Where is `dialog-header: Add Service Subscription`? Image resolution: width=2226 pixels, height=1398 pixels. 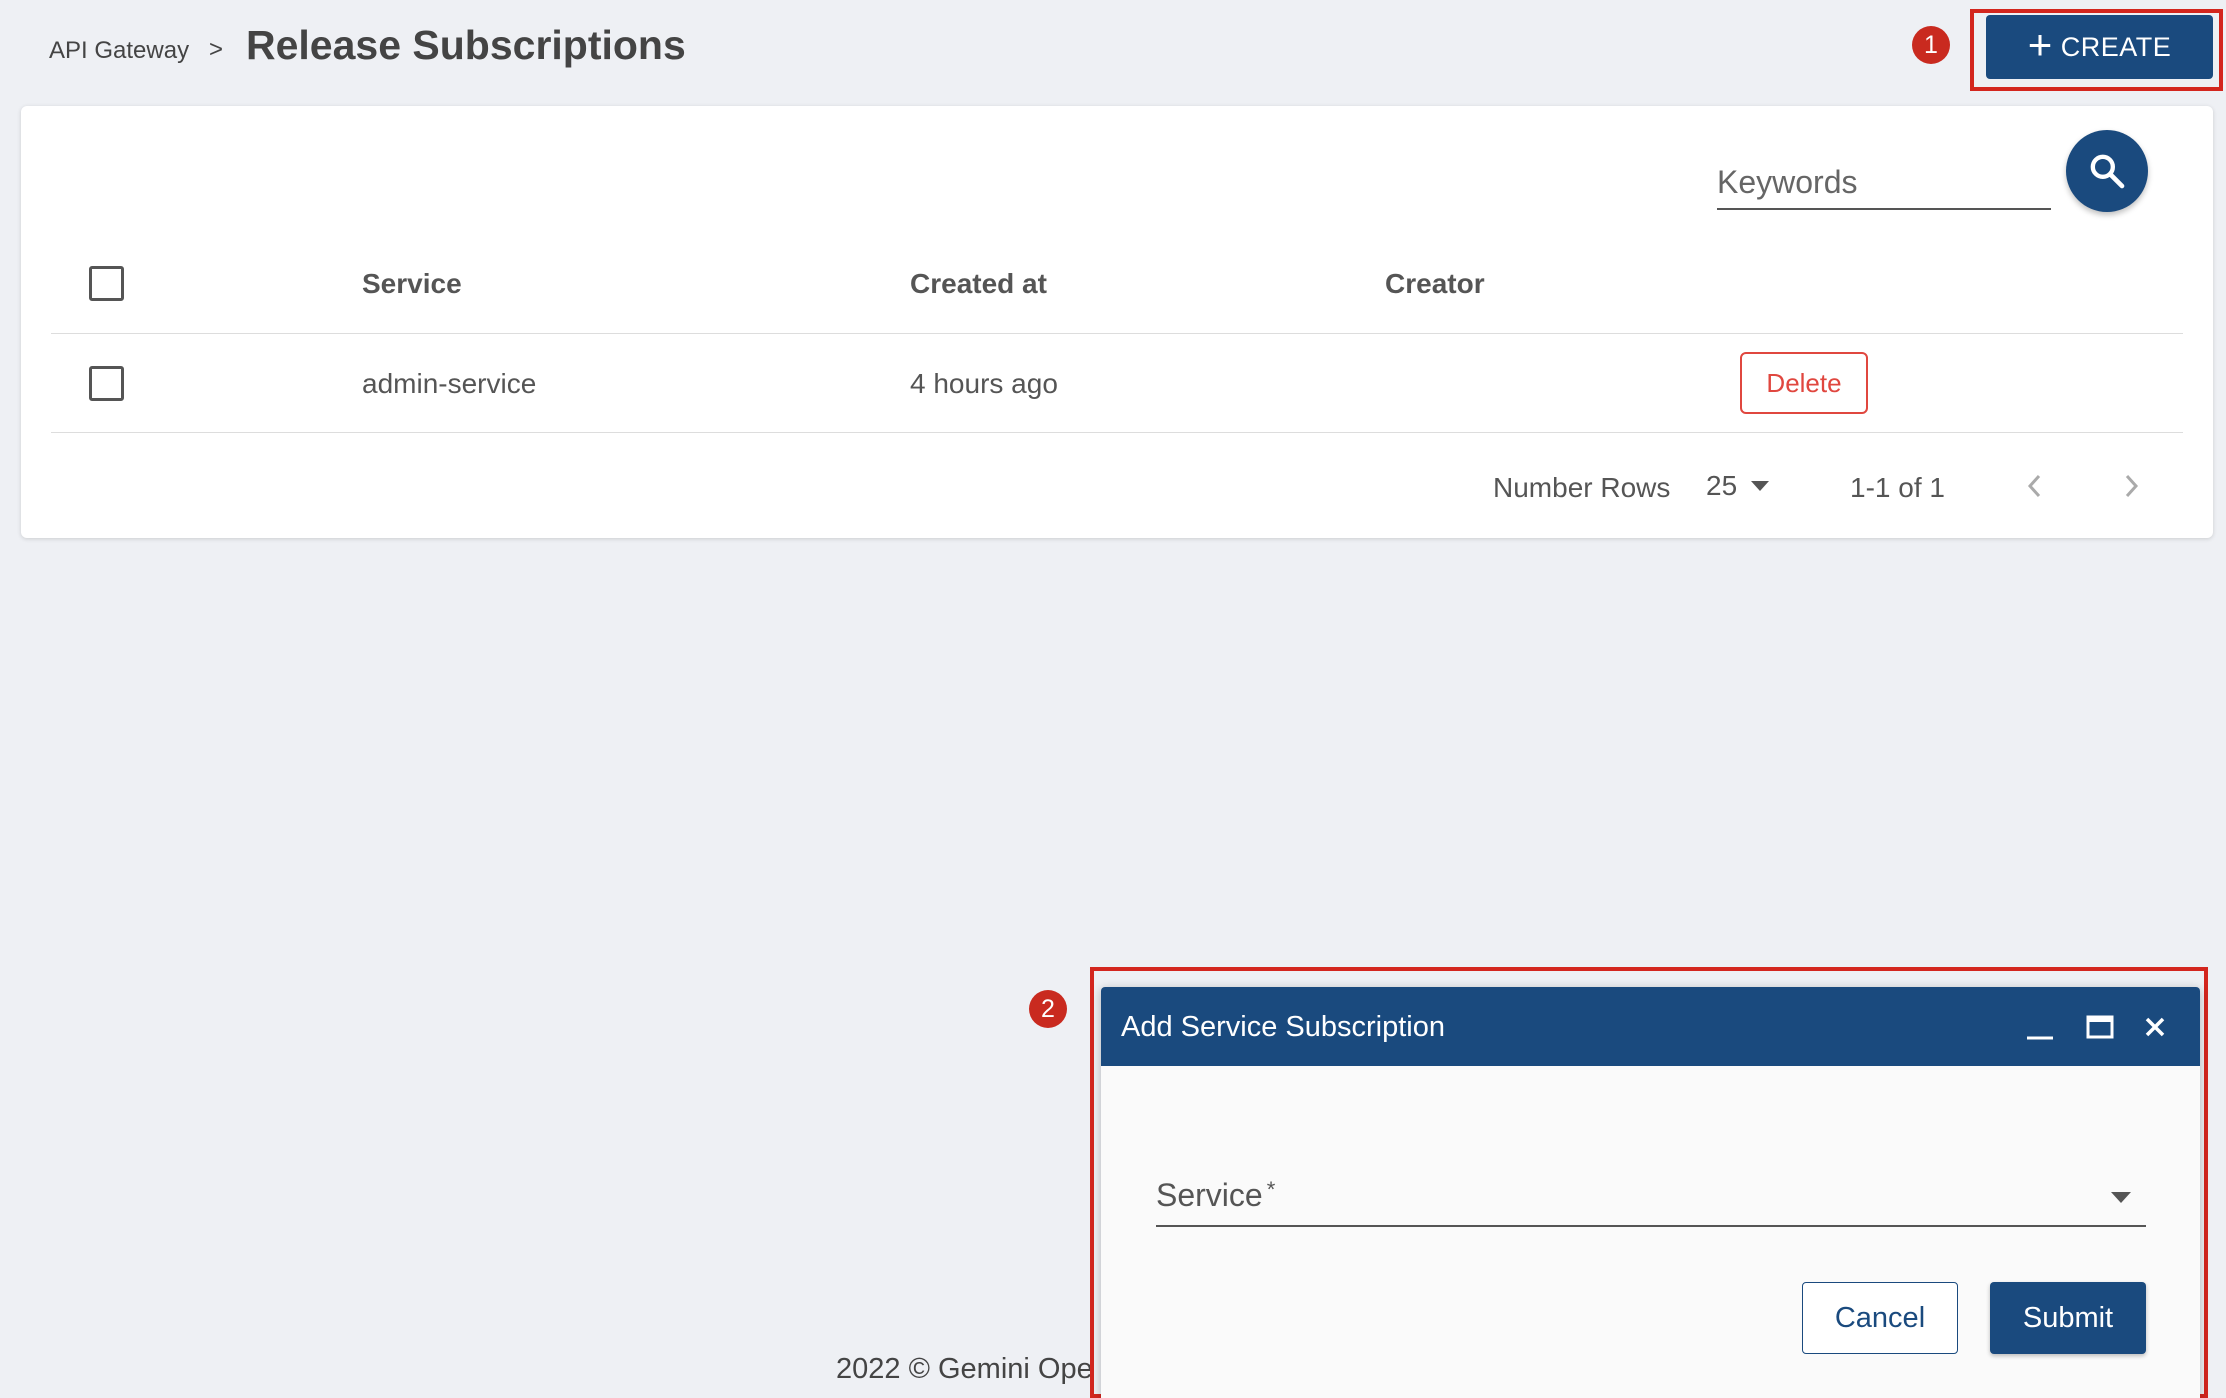
dialog-header: Add Service Subscription is located at coordinates (1650, 1026).